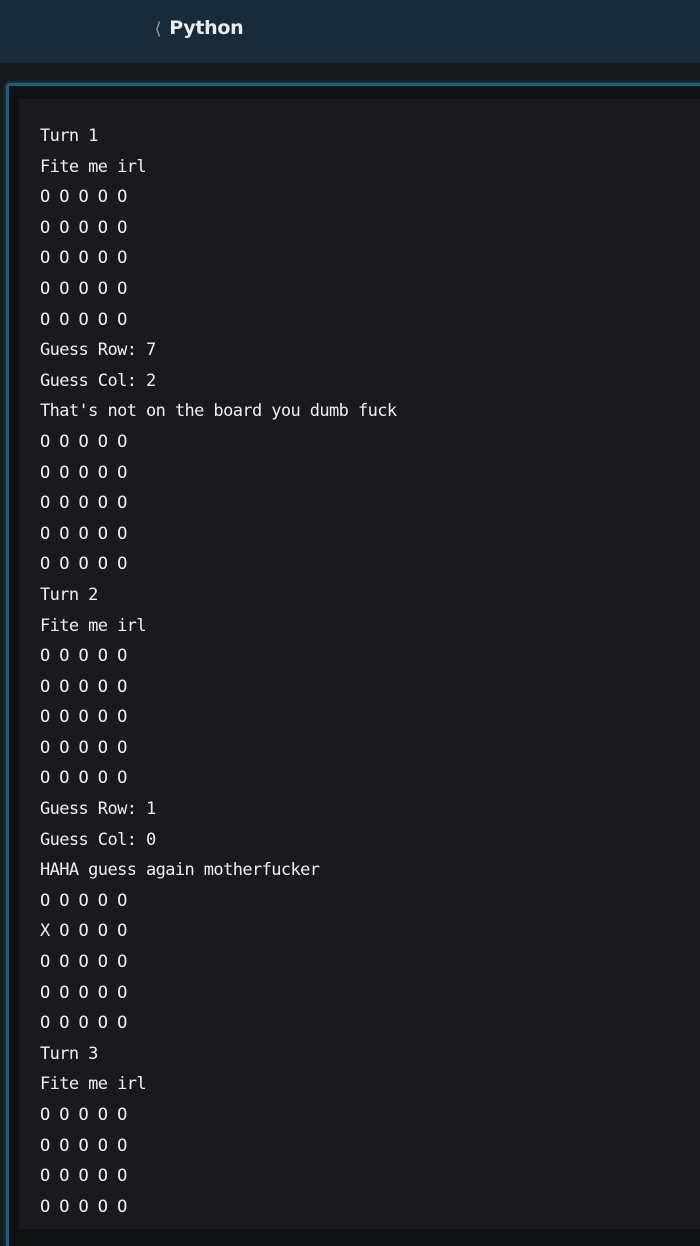 The width and height of the screenshot is (700, 1246). Describe the element at coordinates (350, 31) in the screenshot. I see `top-navigation-bar: ❬ Python` at that location.